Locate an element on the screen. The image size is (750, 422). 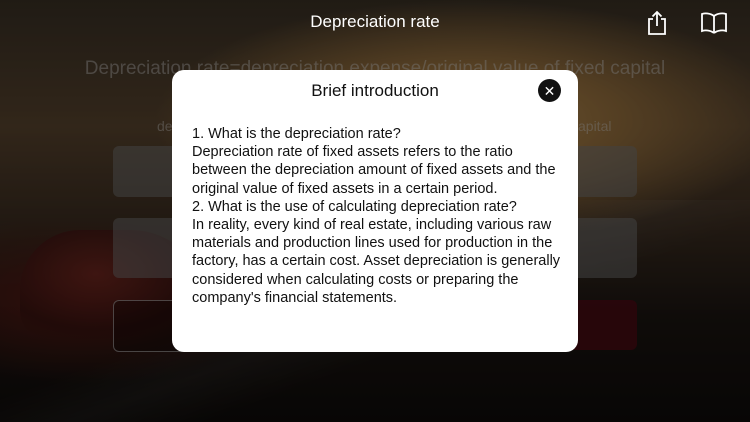
dialog-title: Brief introduction is located at coordinates (375, 90).